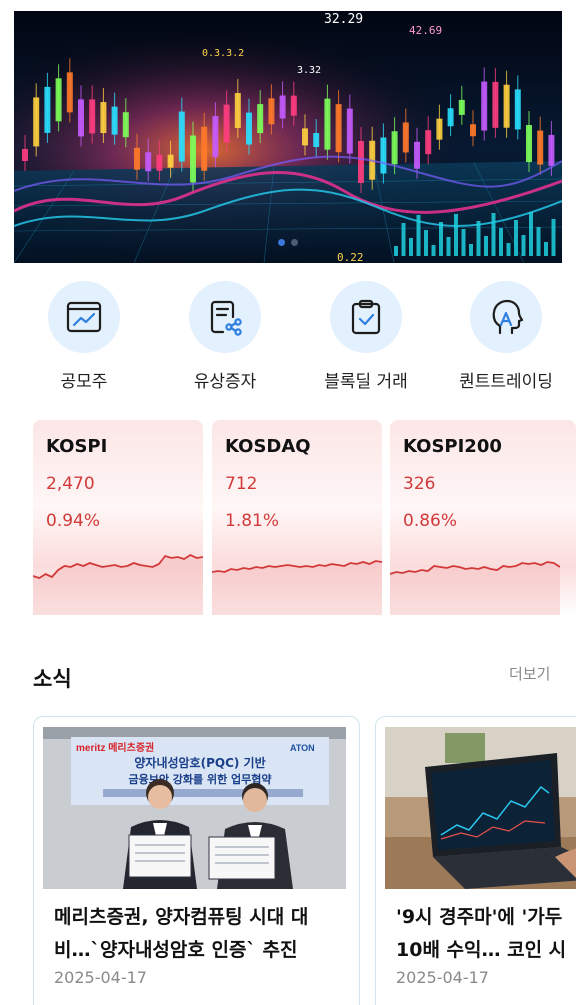  What do you see at coordinates (430, 521) in the screenshot?
I see `index-change: 0.86%` at bounding box center [430, 521].